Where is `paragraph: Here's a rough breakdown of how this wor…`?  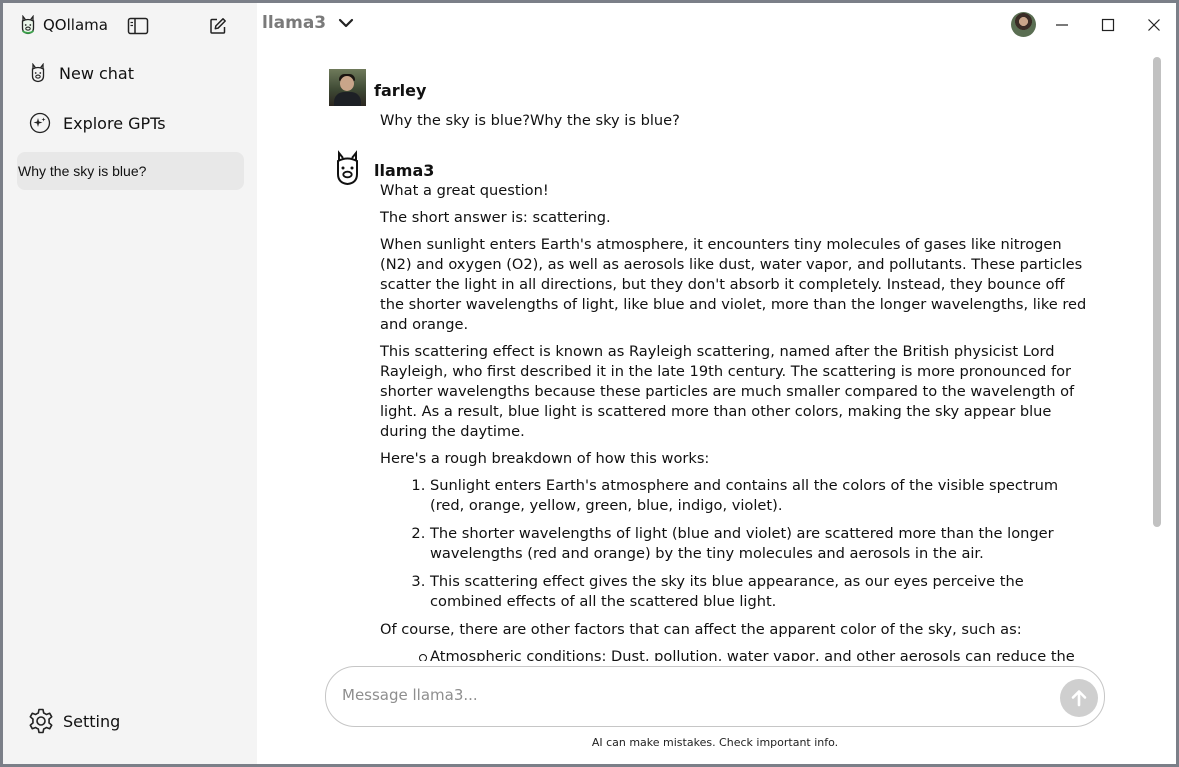 paragraph: Here's a rough breakdown of how this wor… is located at coordinates (545, 458).